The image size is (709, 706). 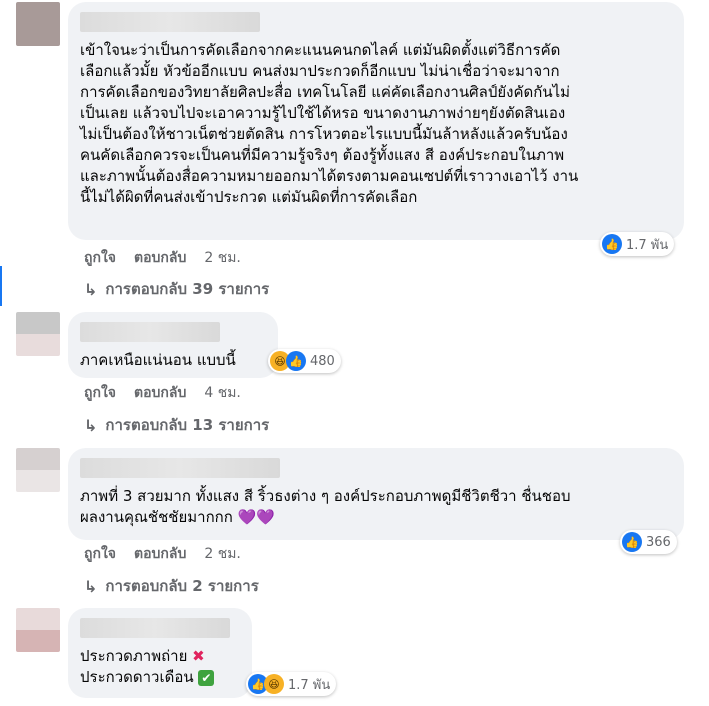 What do you see at coordinates (222, 393) in the screenshot?
I see `timestamp: 4 ชม.` at bounding box center [222, 393].